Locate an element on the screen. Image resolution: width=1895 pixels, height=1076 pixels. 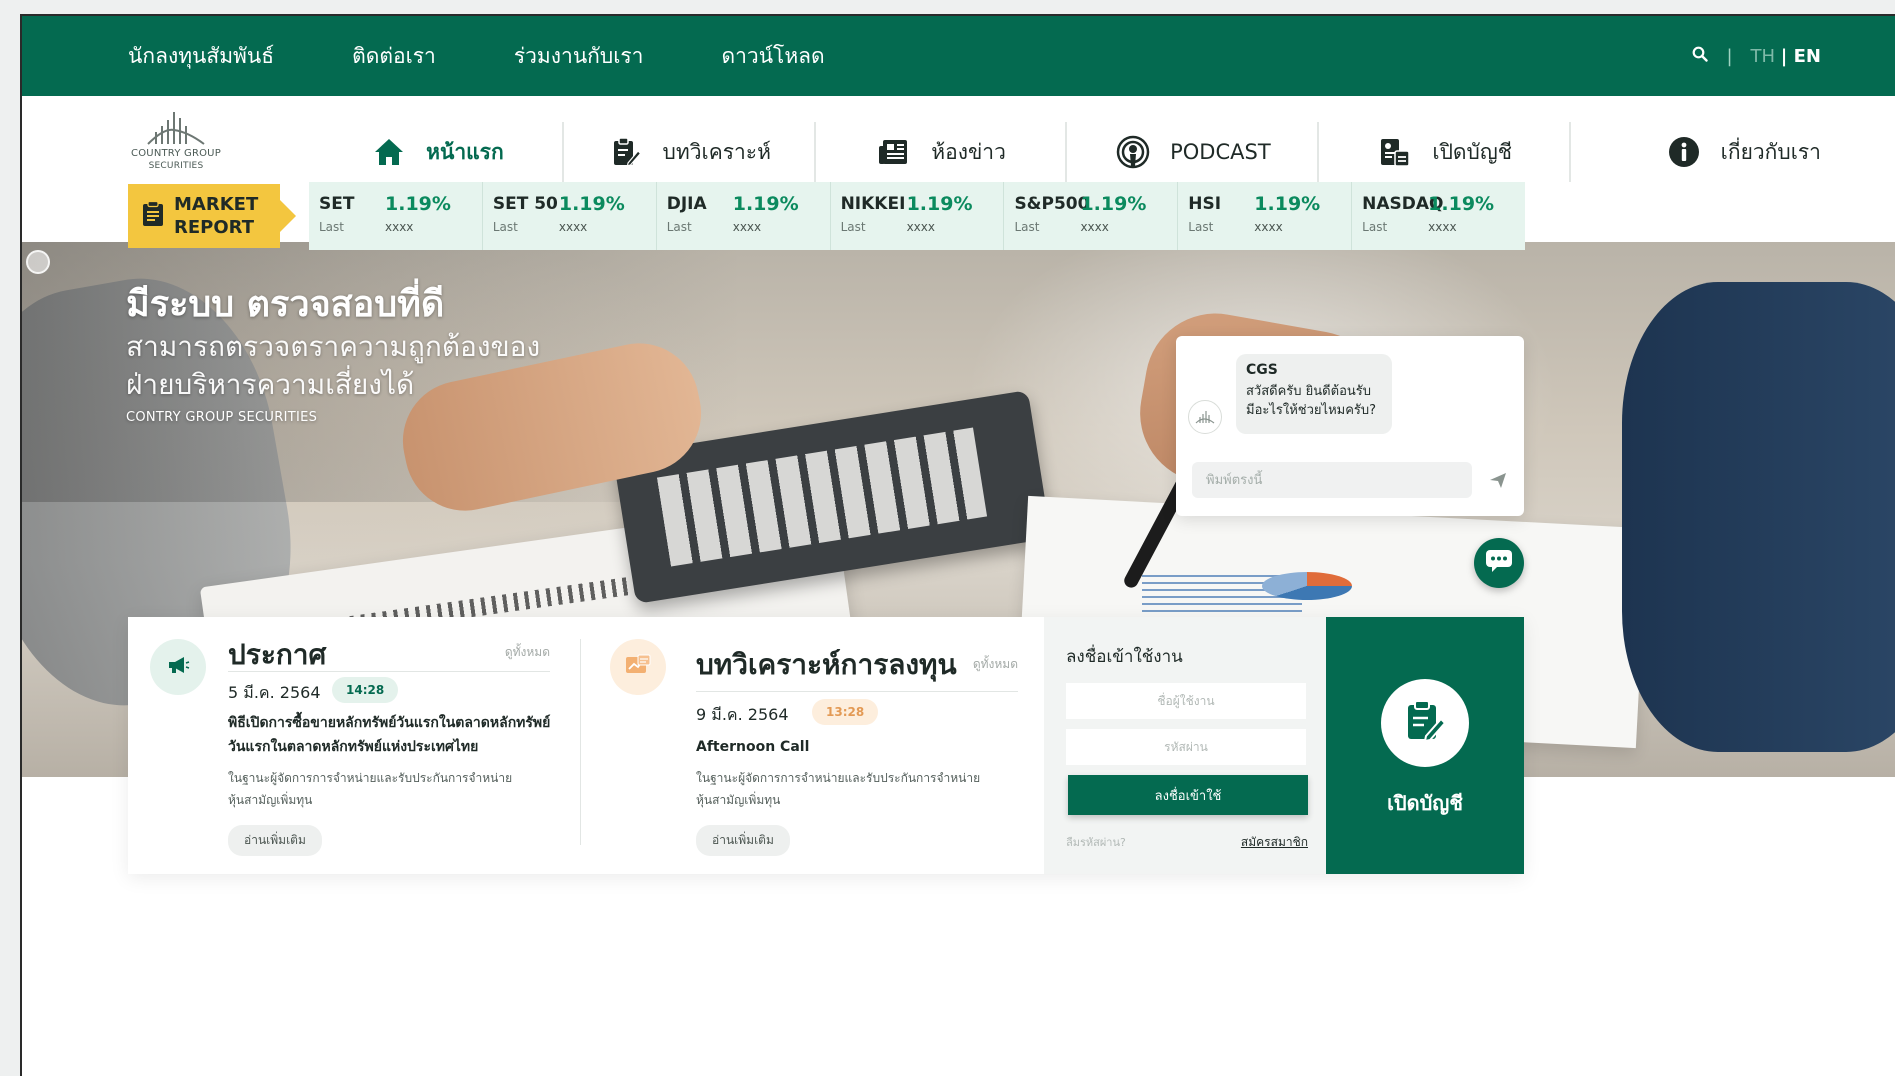
search-icon is located at coordinates (1700, 56).